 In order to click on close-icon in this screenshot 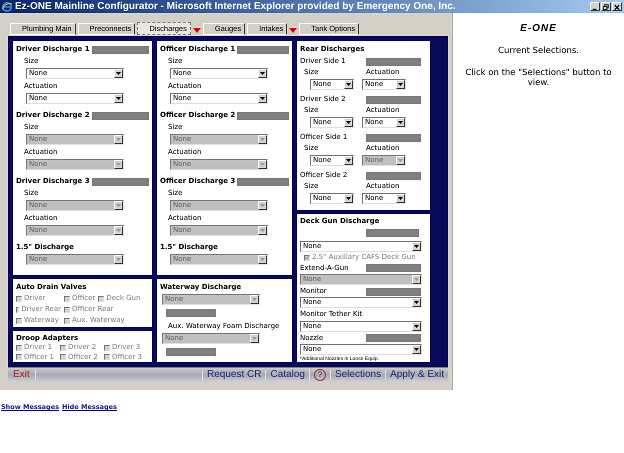, I will do `click(617, 6)`.